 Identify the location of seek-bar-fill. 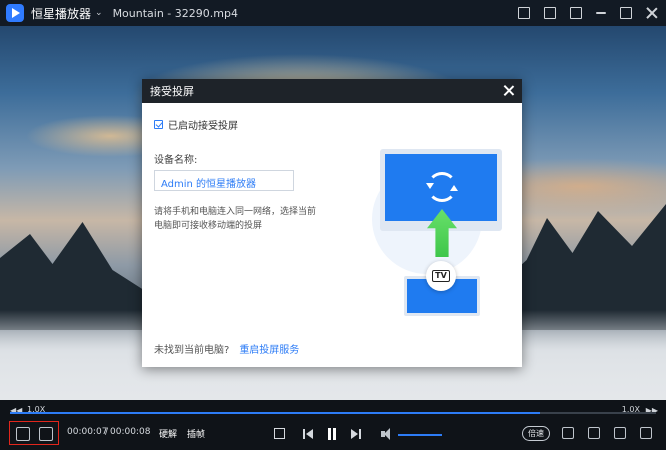
(275, 413).